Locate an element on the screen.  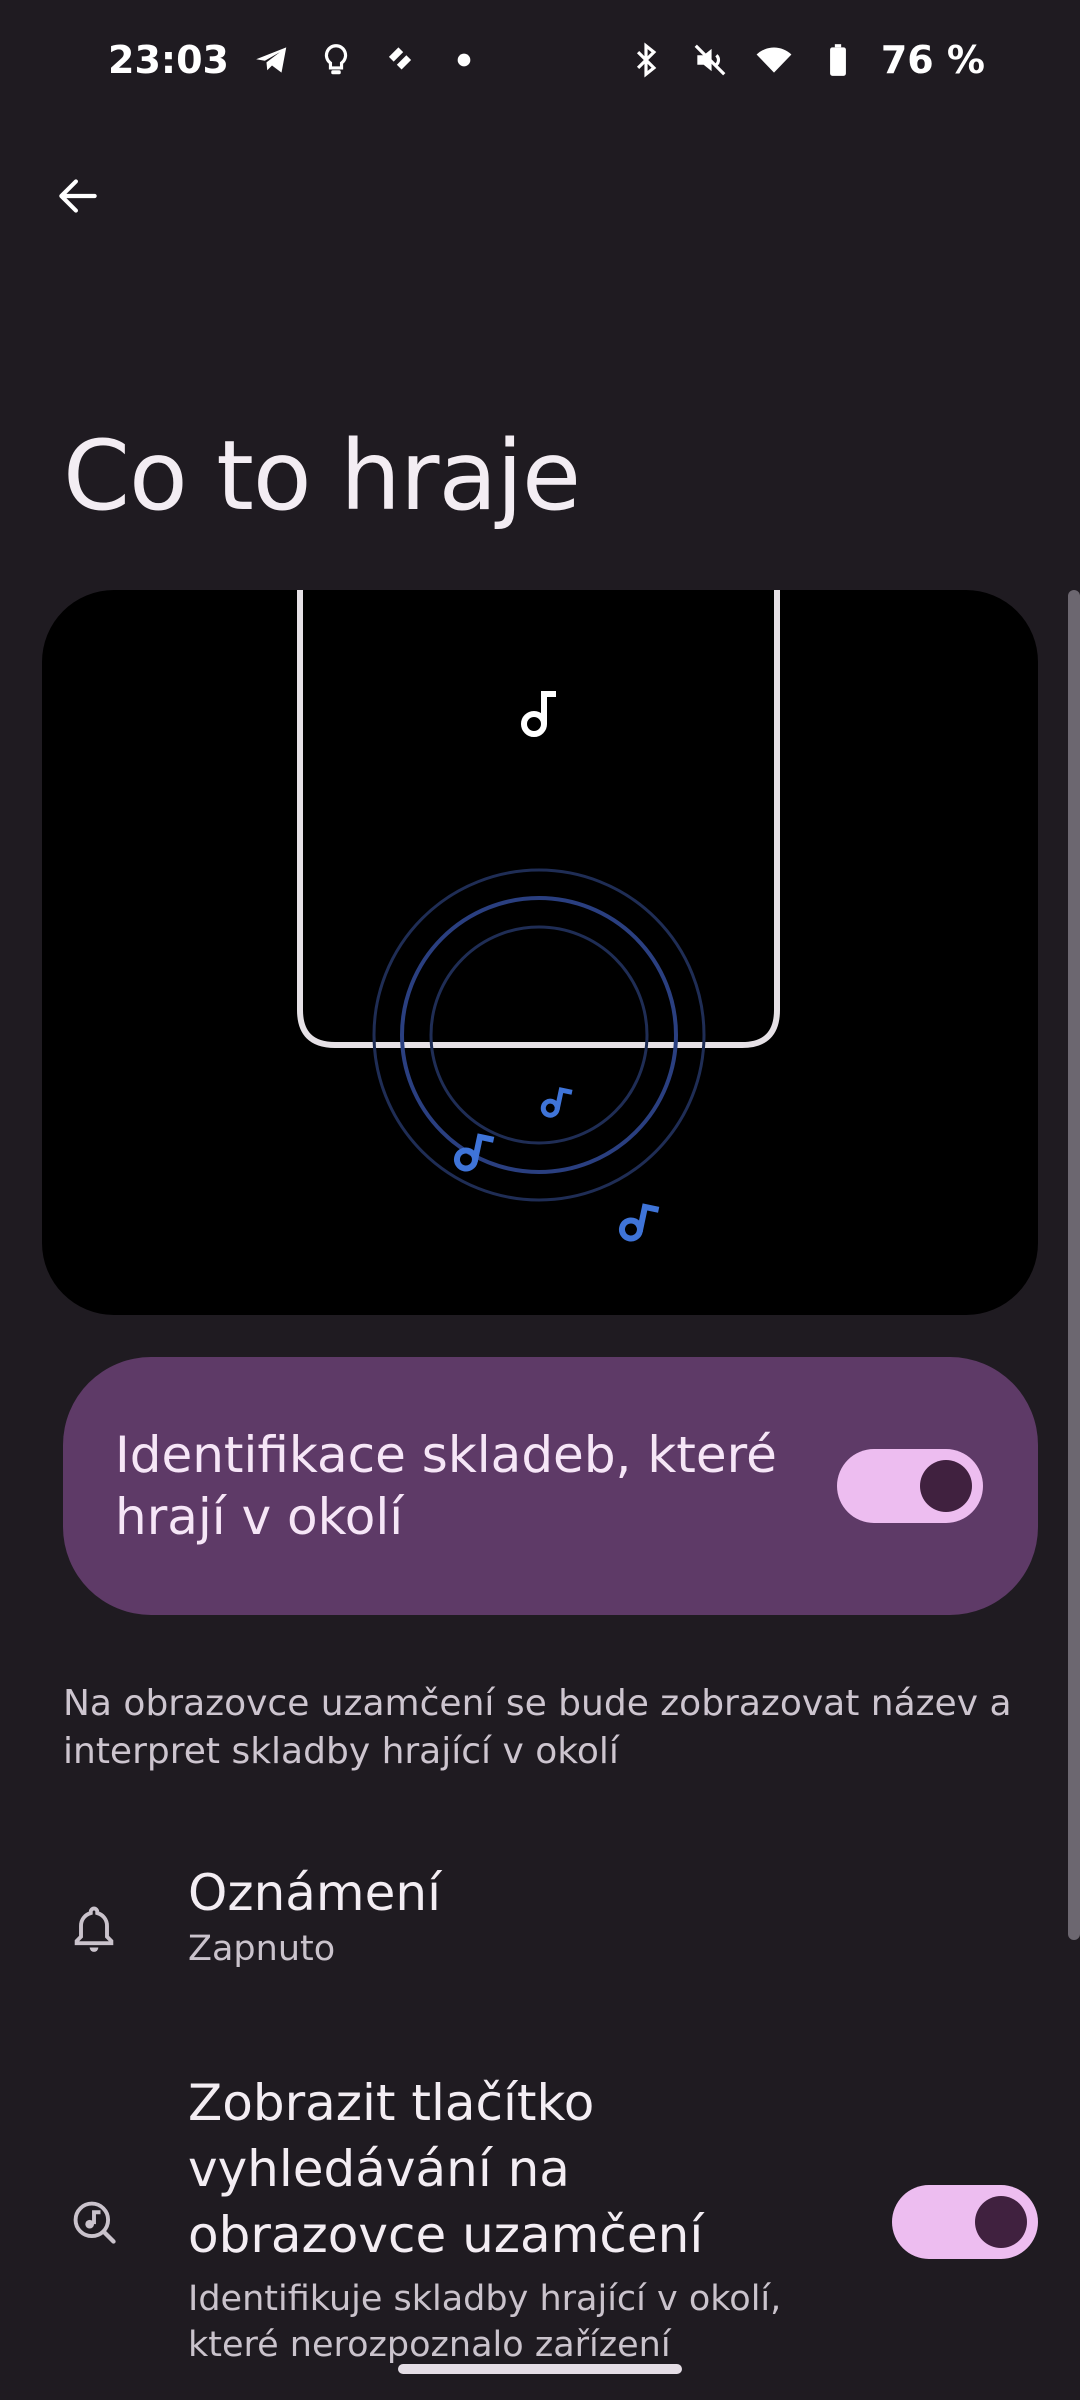
status-bar-left: 23:03 is located at coordinates (296, 60).